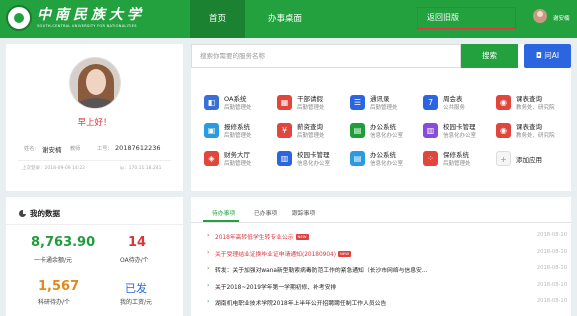 The width and height of the screenshot is (577, 316). Describe the element at coordinates (381, 222) in the screenshot. I see `tab-divider` at that location.